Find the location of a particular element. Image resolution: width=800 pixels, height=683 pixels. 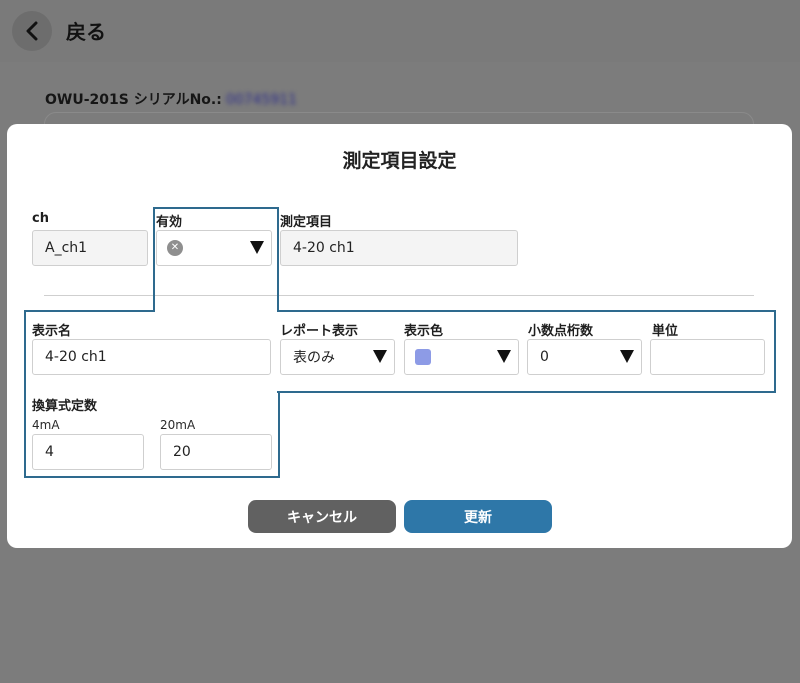

highlight-row-bottom is located at coordinates (526, 392).